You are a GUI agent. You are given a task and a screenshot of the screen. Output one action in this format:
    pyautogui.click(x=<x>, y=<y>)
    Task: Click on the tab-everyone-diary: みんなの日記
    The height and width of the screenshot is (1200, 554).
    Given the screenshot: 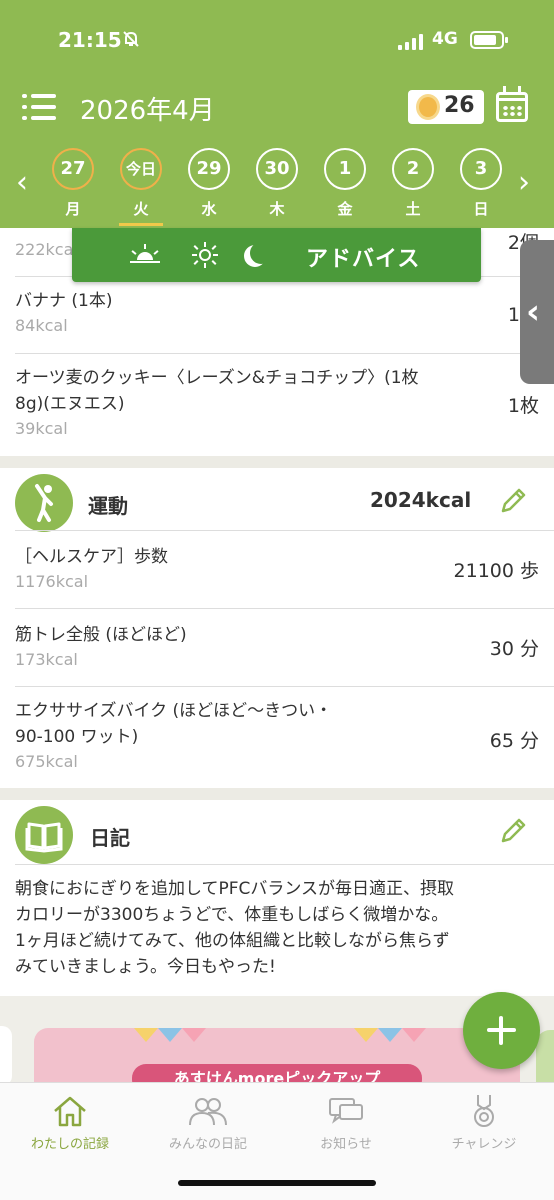 What is the action you would take?
    pyautogui.click(x=208, y=1122)
    